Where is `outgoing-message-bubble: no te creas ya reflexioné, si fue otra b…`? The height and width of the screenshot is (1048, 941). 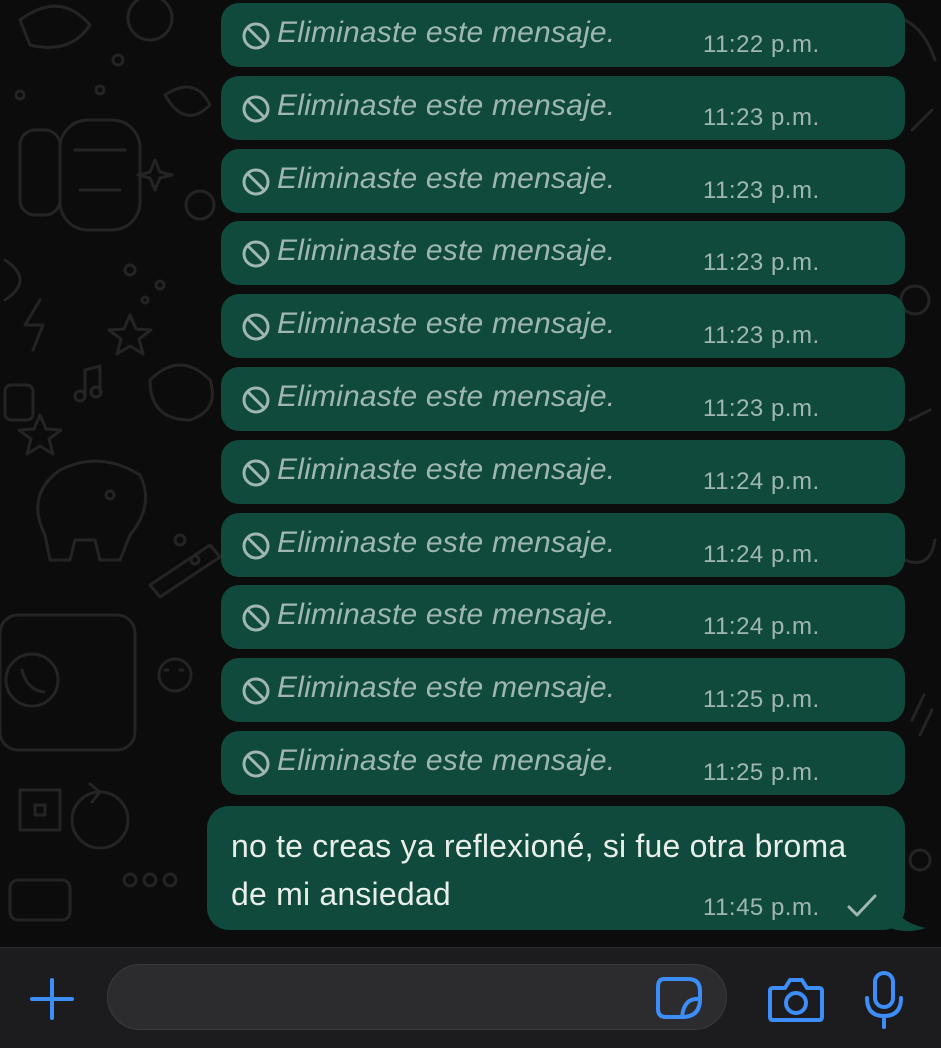 outgoing-message-bubble: no te creas ya reflexioné, si fue otra b… is located at coordinates (556, 868).